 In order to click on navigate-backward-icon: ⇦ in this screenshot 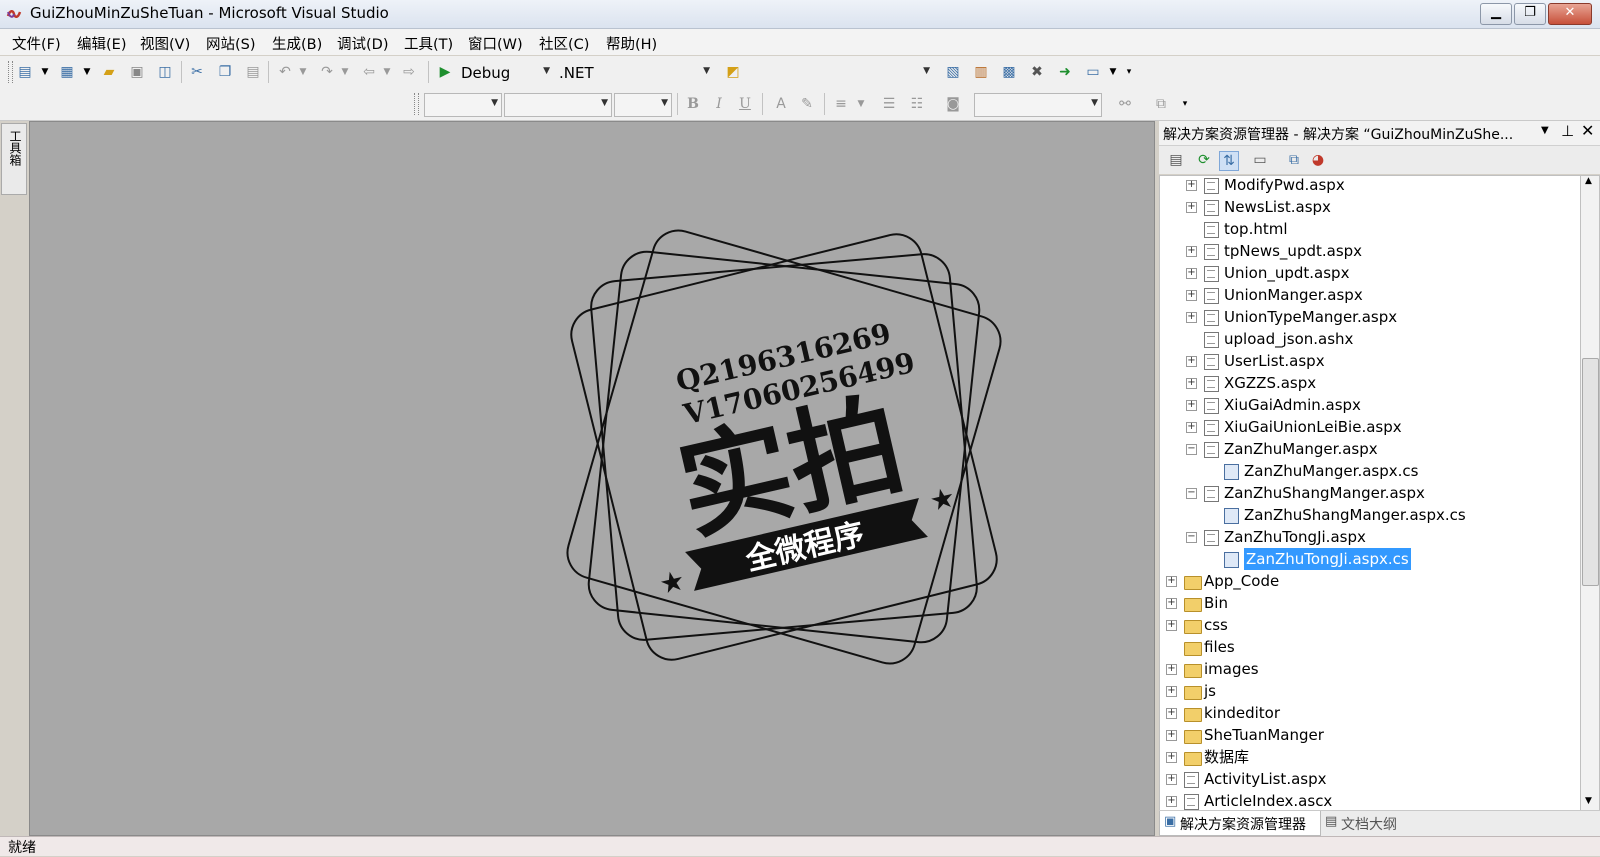, I will do `click(369, 72)`.